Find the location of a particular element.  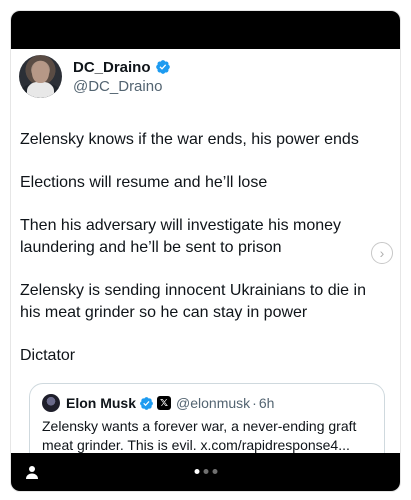

tweet-paragraph: Dictator is located at coordinates (48, 355).